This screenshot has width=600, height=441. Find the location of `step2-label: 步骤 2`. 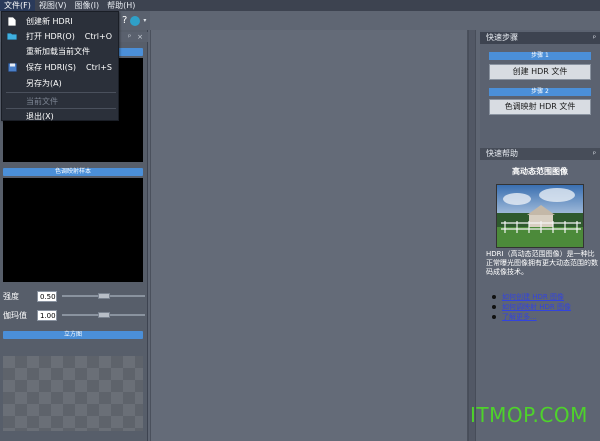

step2-label: 步骤 2 is located at coordinates (540, 92).